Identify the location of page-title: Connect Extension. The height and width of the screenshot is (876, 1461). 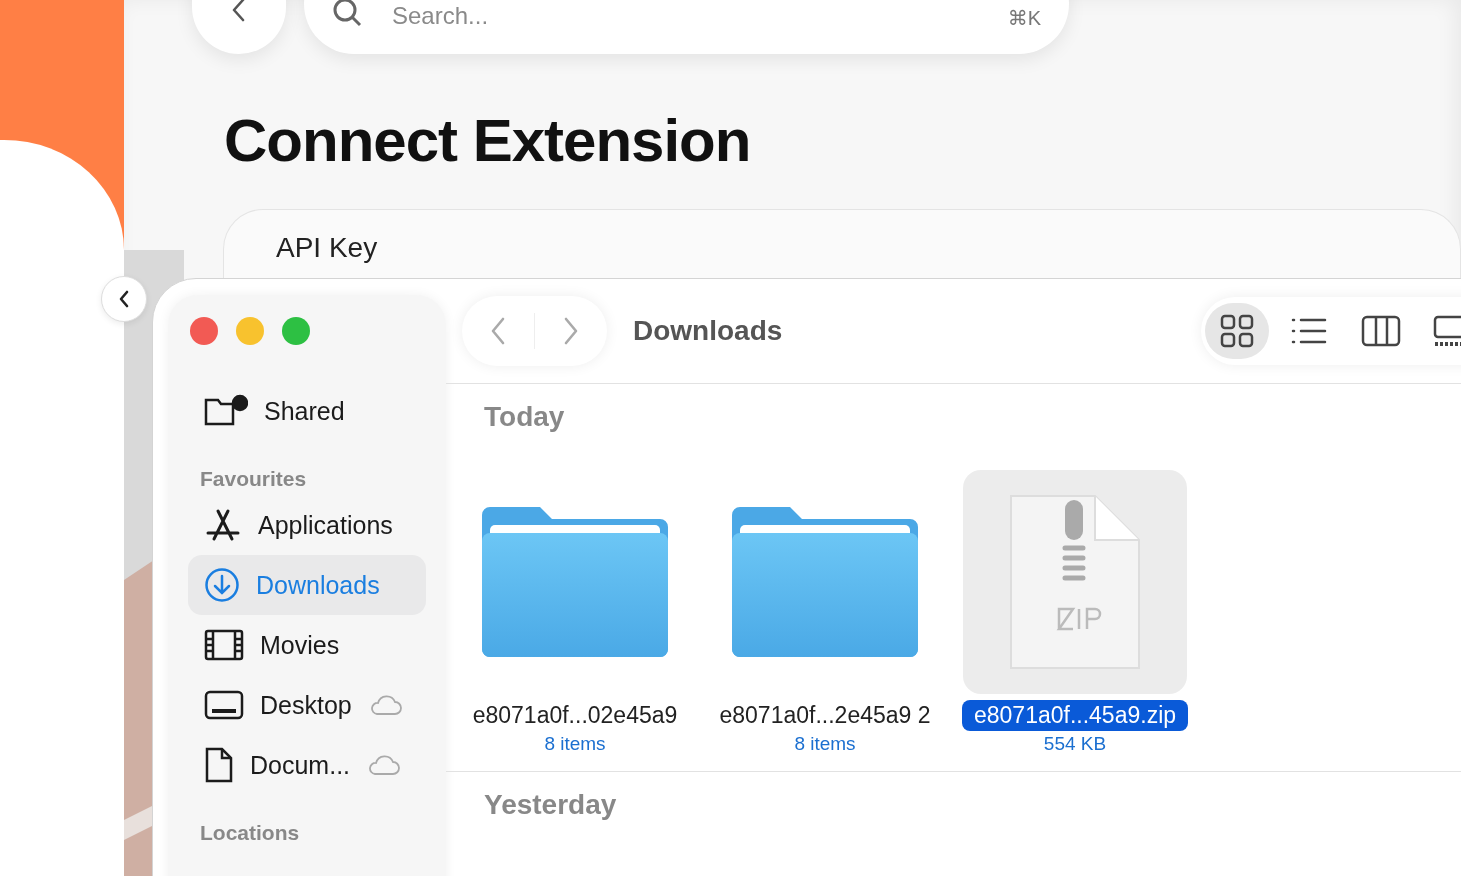
(488, 140).